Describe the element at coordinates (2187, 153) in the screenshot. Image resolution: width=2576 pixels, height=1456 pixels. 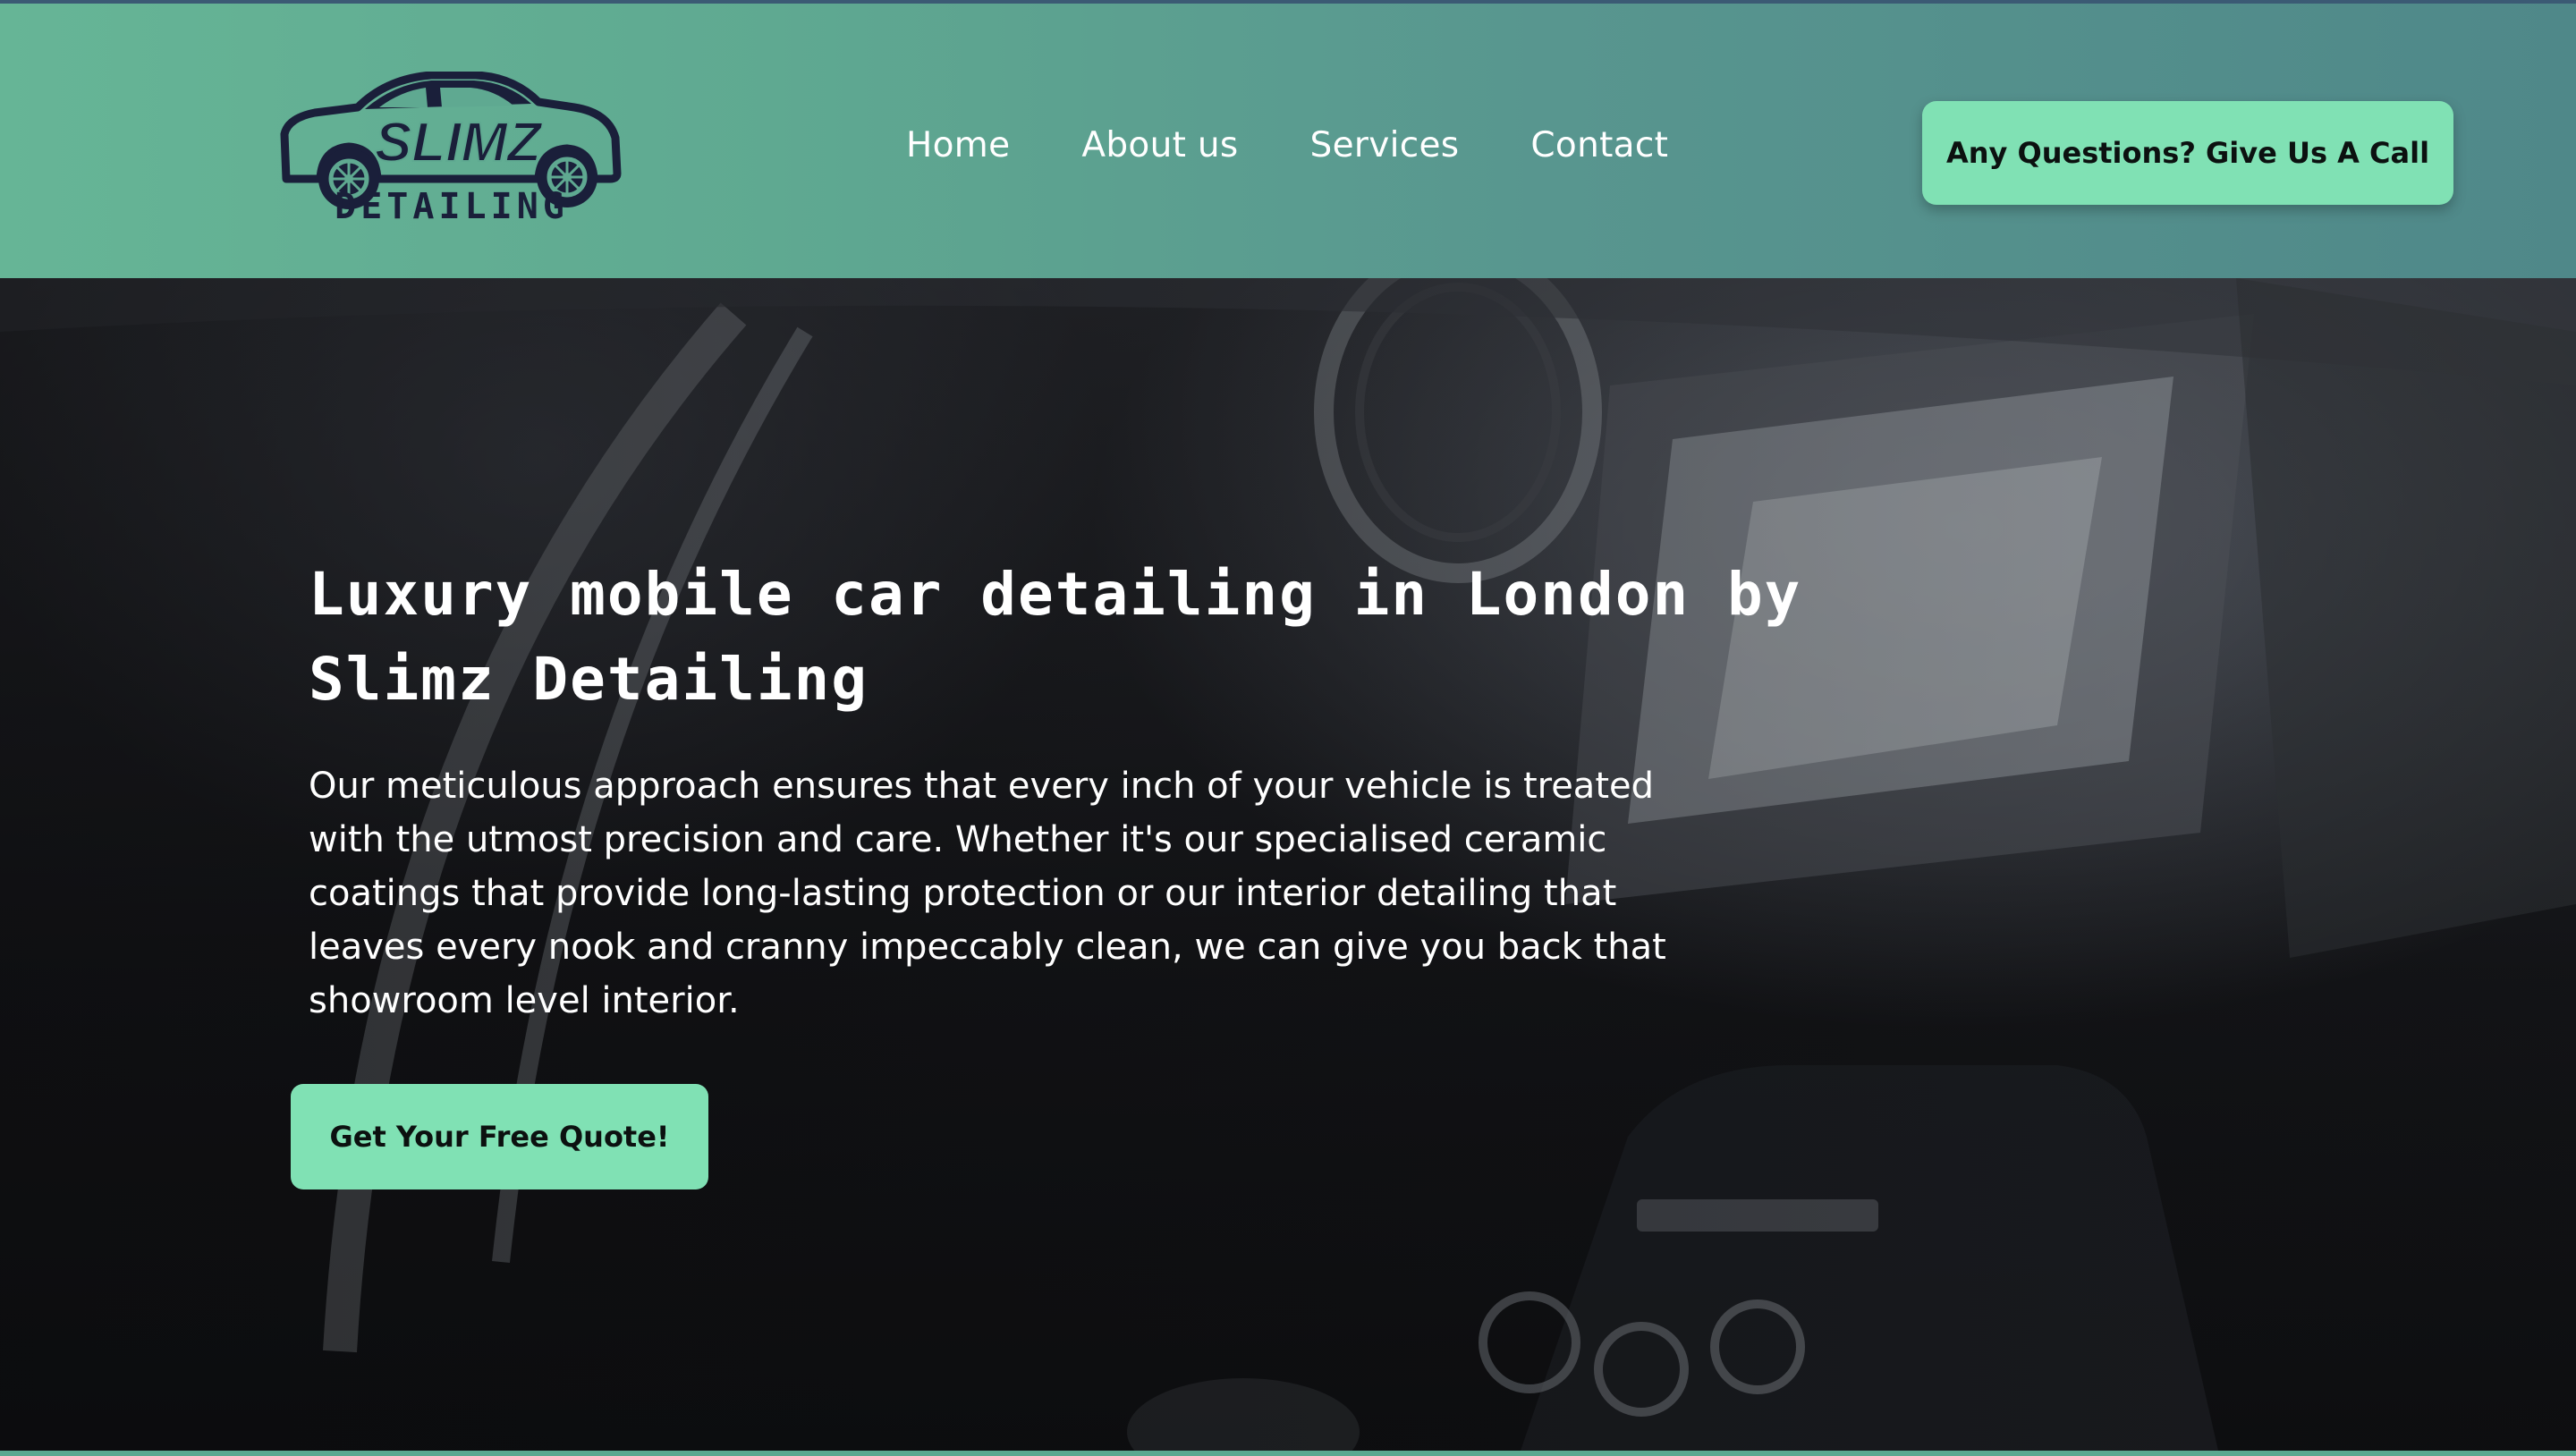
I see `call-us-button: Any Questions? Give Us A Call` at that location.